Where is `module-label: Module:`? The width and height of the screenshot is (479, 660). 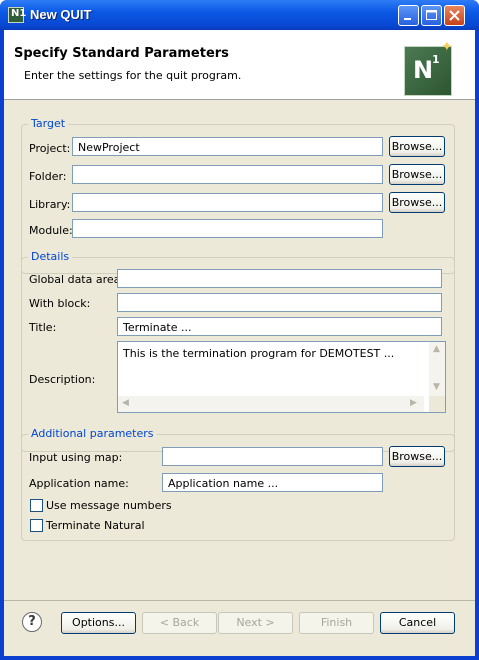
module-label: Module: is located at coordinates (51, 230).